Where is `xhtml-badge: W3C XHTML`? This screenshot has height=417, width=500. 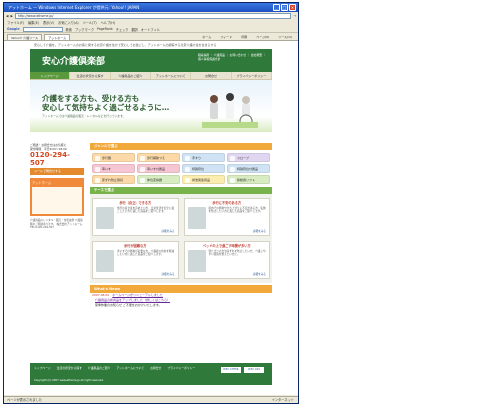
xhtml-badge: W3C XHTML is located at coordinates (231, 370).